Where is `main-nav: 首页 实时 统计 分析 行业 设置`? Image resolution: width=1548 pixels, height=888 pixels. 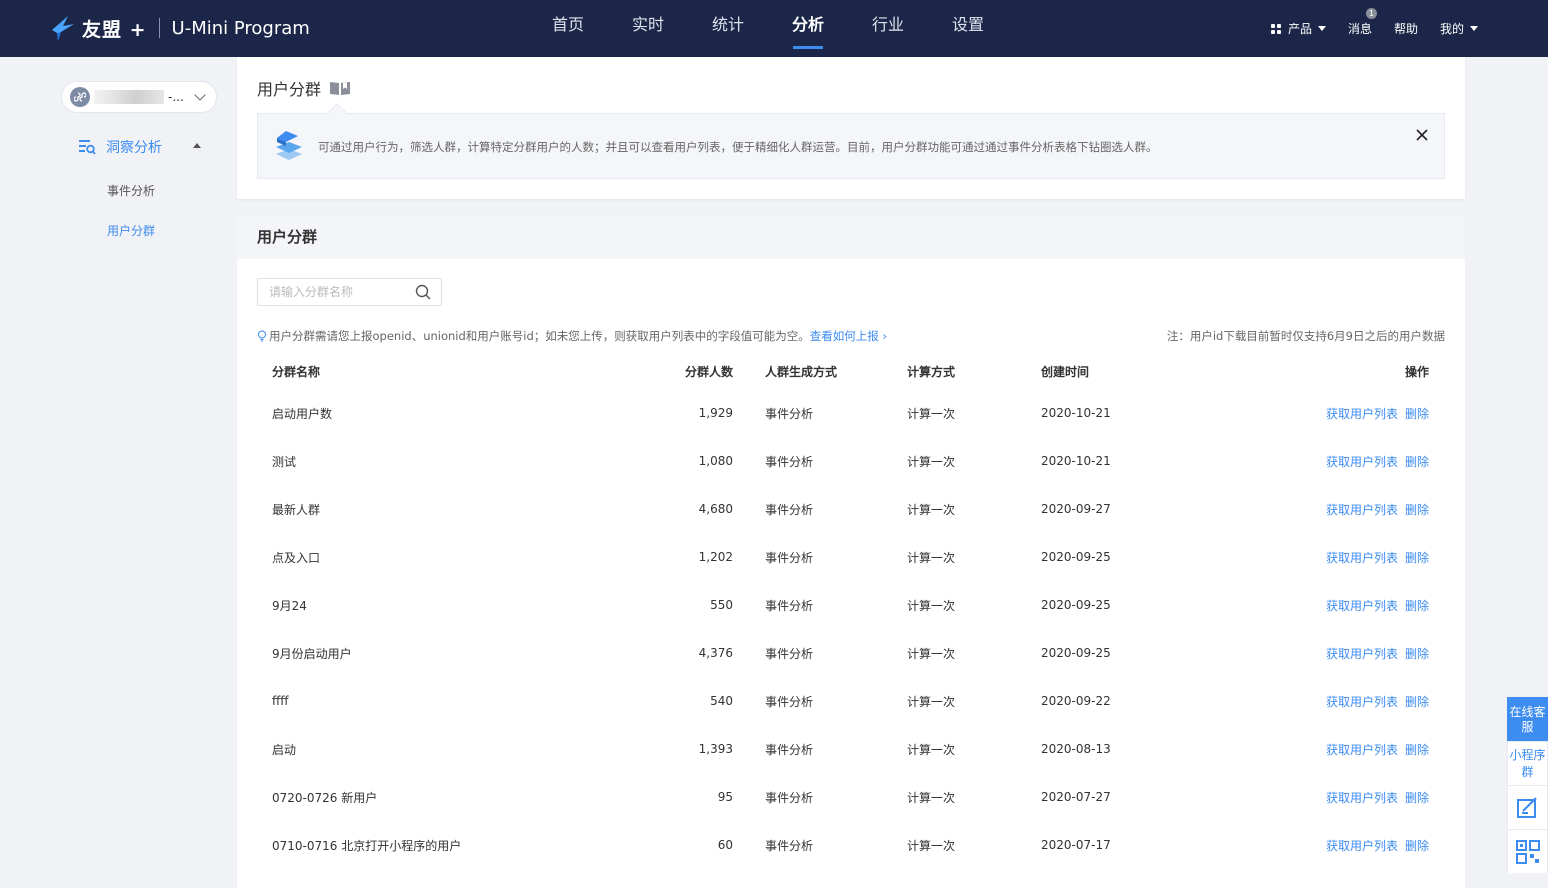 main-nav: 首页 实时 统计 分析 行业 设置 is located at coordinates (768, 28).